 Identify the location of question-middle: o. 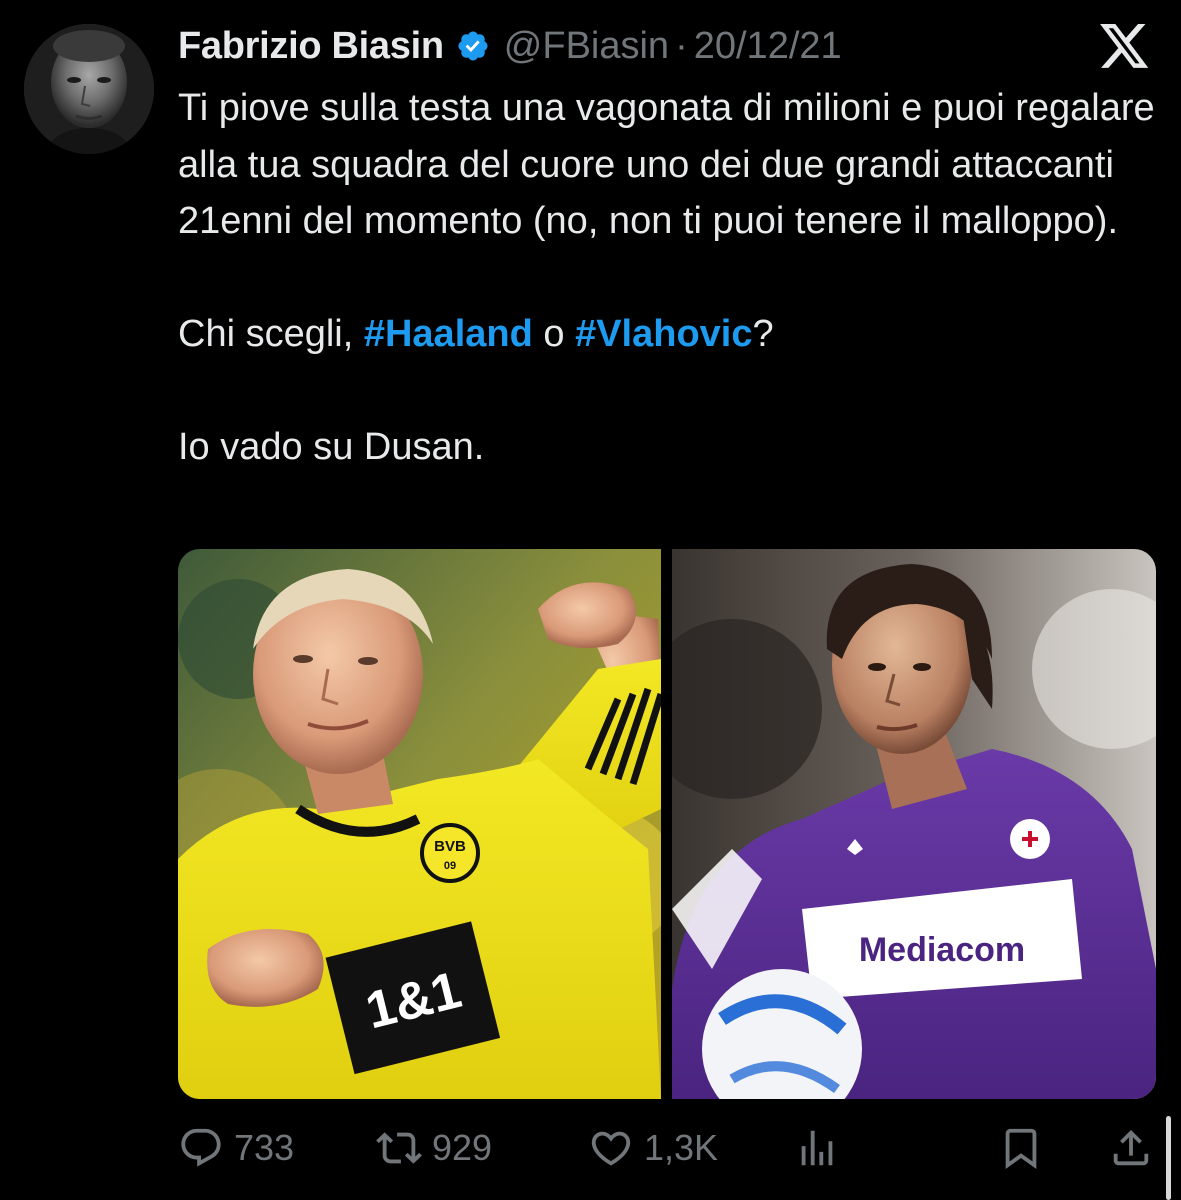
(554, 334).